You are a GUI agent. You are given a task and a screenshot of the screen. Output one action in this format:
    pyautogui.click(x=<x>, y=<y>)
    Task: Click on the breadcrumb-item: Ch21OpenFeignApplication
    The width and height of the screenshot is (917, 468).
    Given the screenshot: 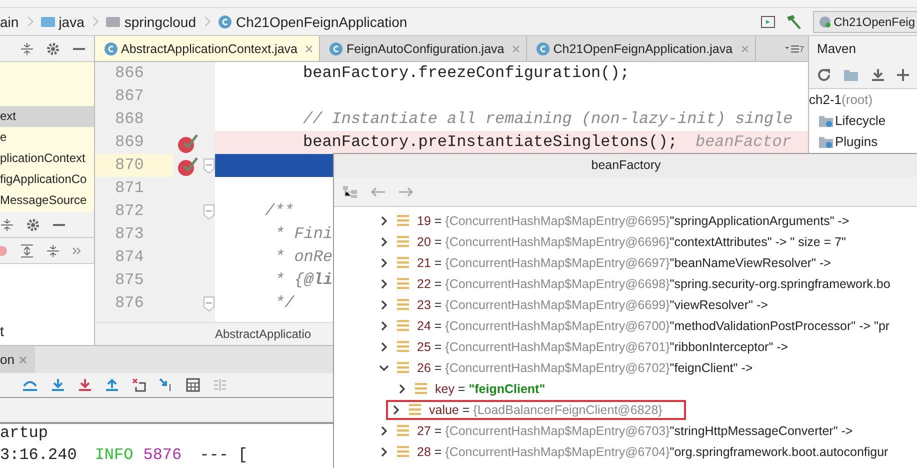 What is the action you would take?
    pyautogui.click(x=322, y=22)
    